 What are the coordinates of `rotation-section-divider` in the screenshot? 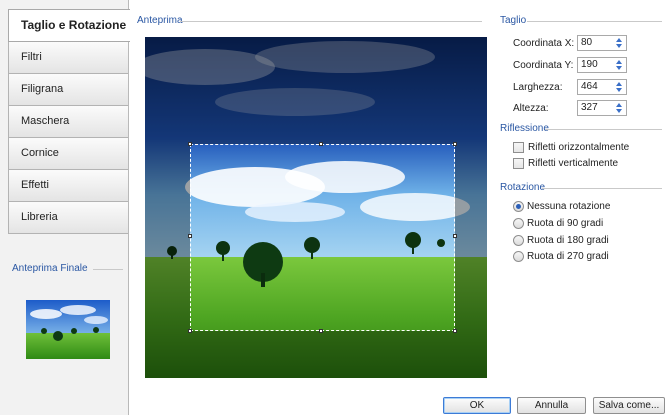 It's located at (602, 188).